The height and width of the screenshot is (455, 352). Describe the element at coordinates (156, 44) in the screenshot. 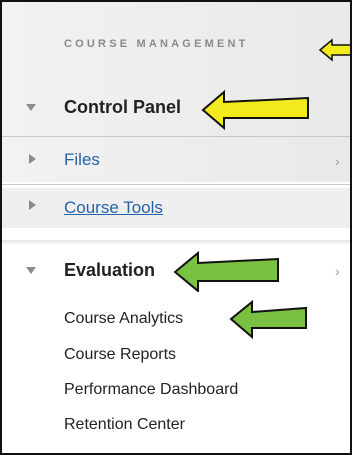

I see `section-title: COURSE MANAGEMENT` at that location.